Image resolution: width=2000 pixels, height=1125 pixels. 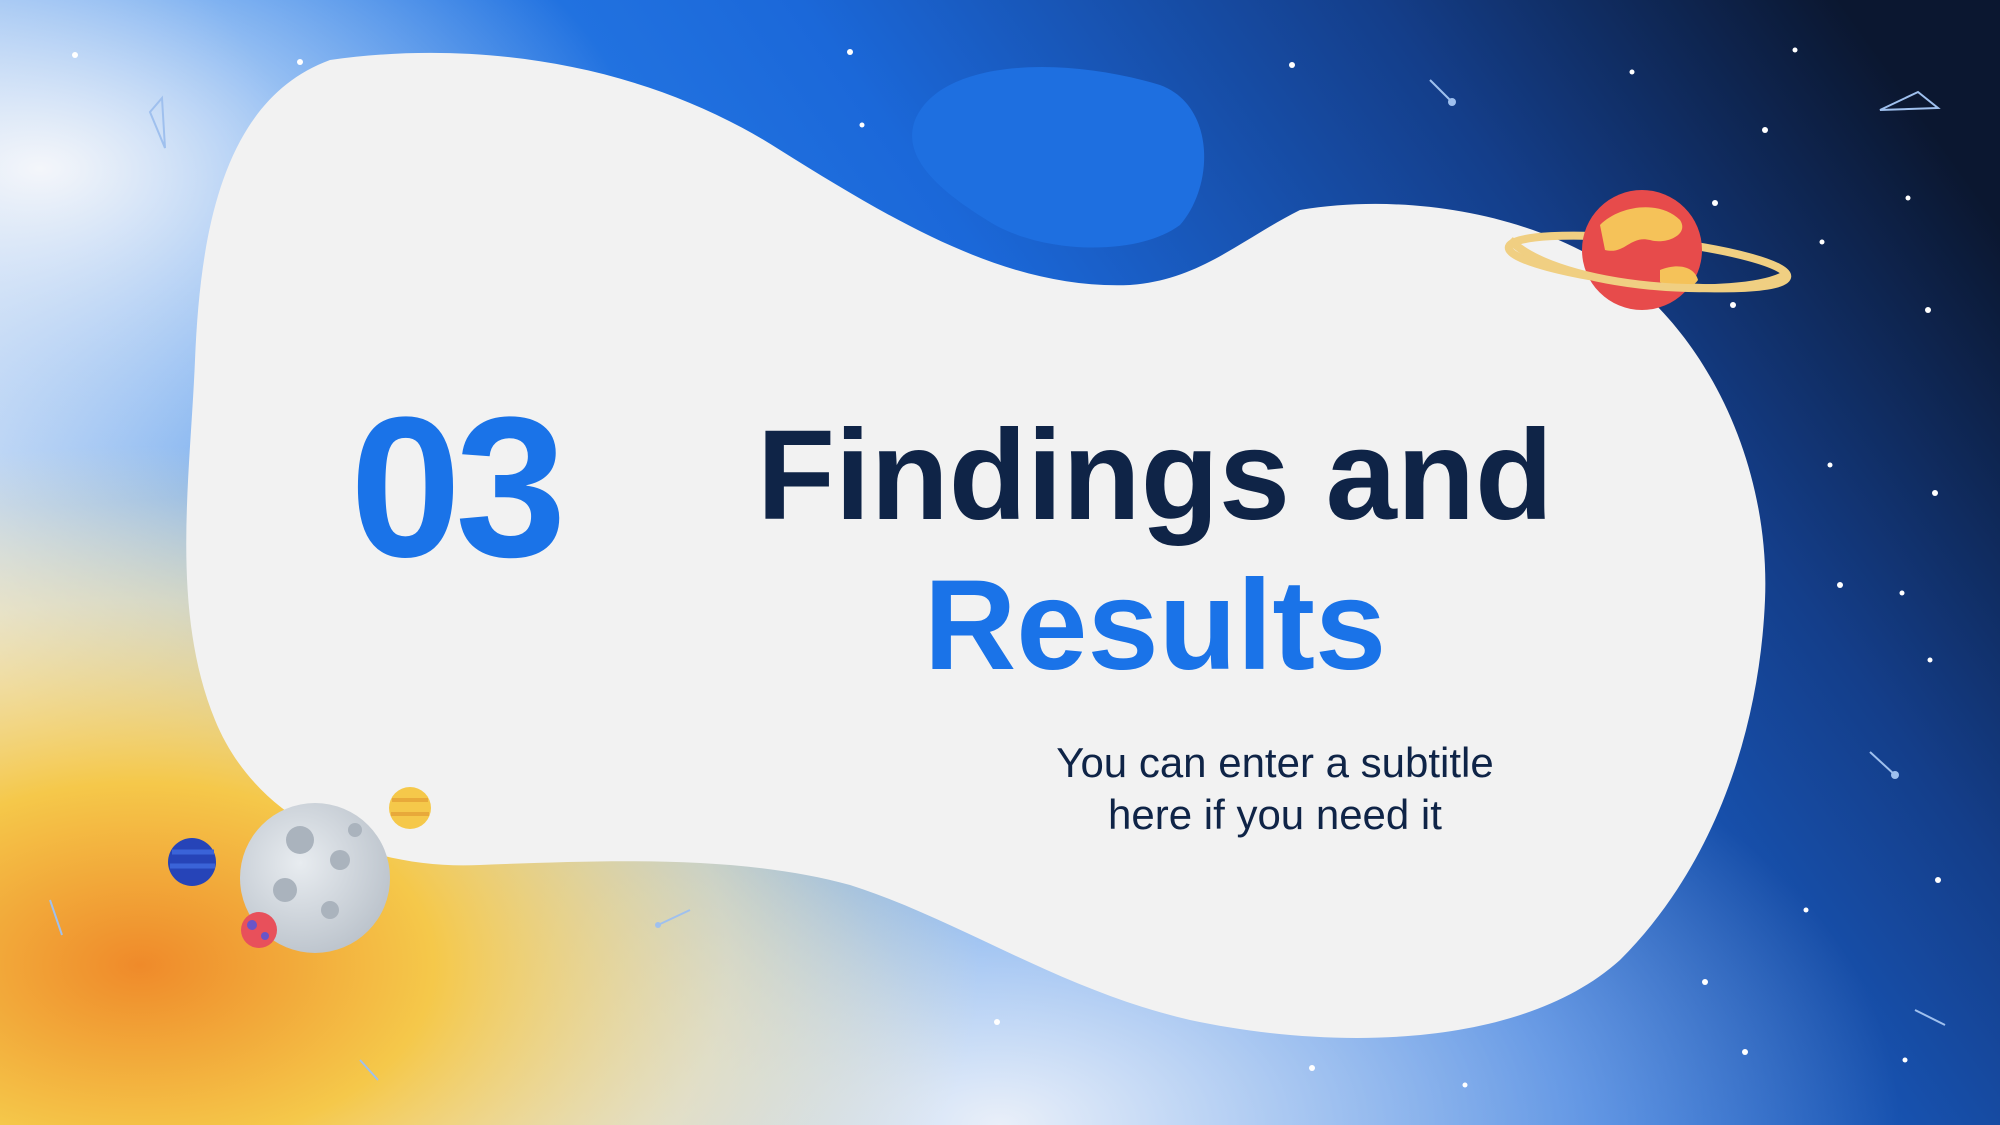 I want to click on title-line-1: Findings and, so click(x=1155, y=475).